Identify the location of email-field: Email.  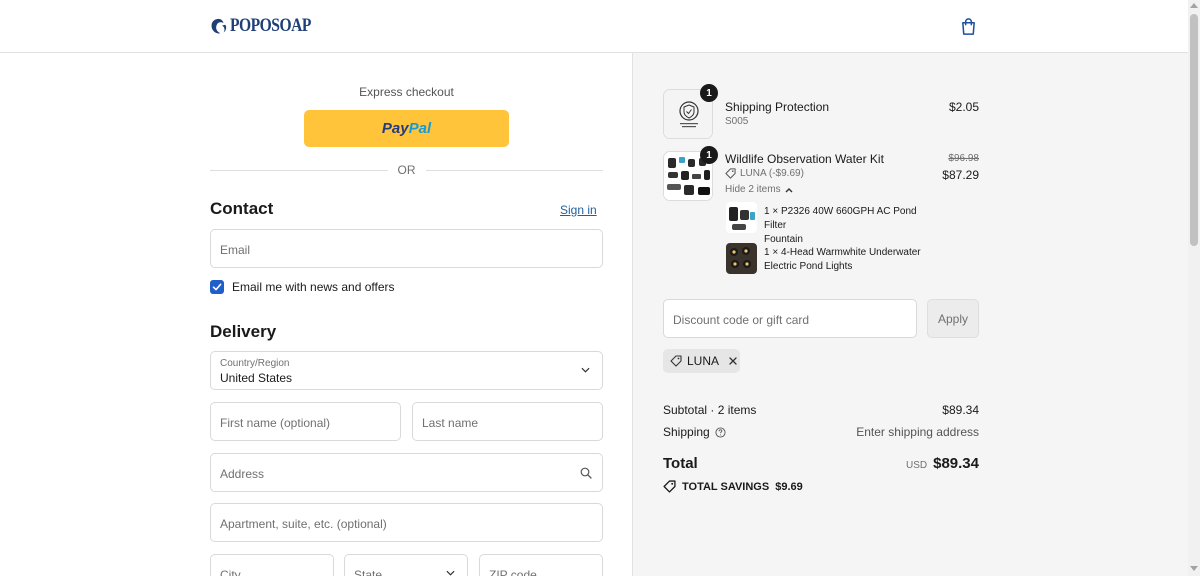
(406, 248).